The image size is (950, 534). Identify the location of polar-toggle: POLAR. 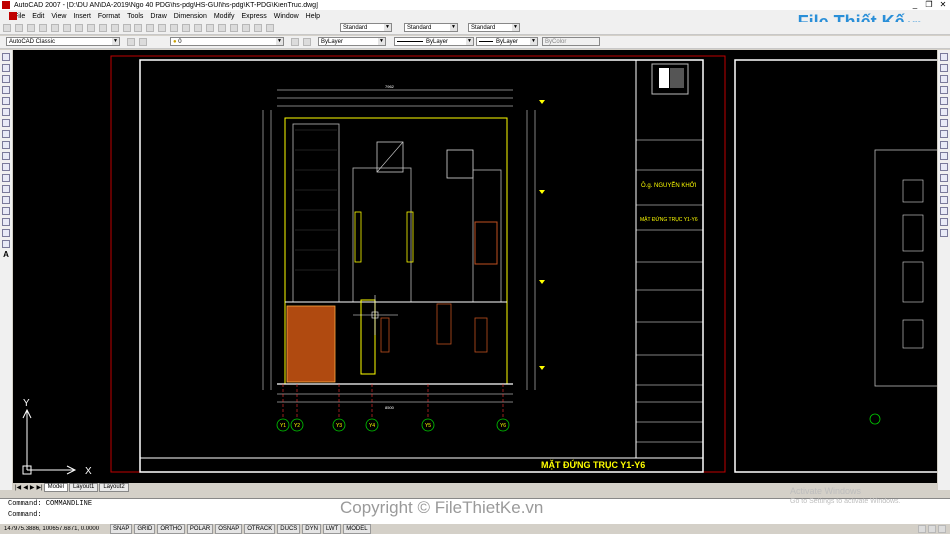
(200, 529).